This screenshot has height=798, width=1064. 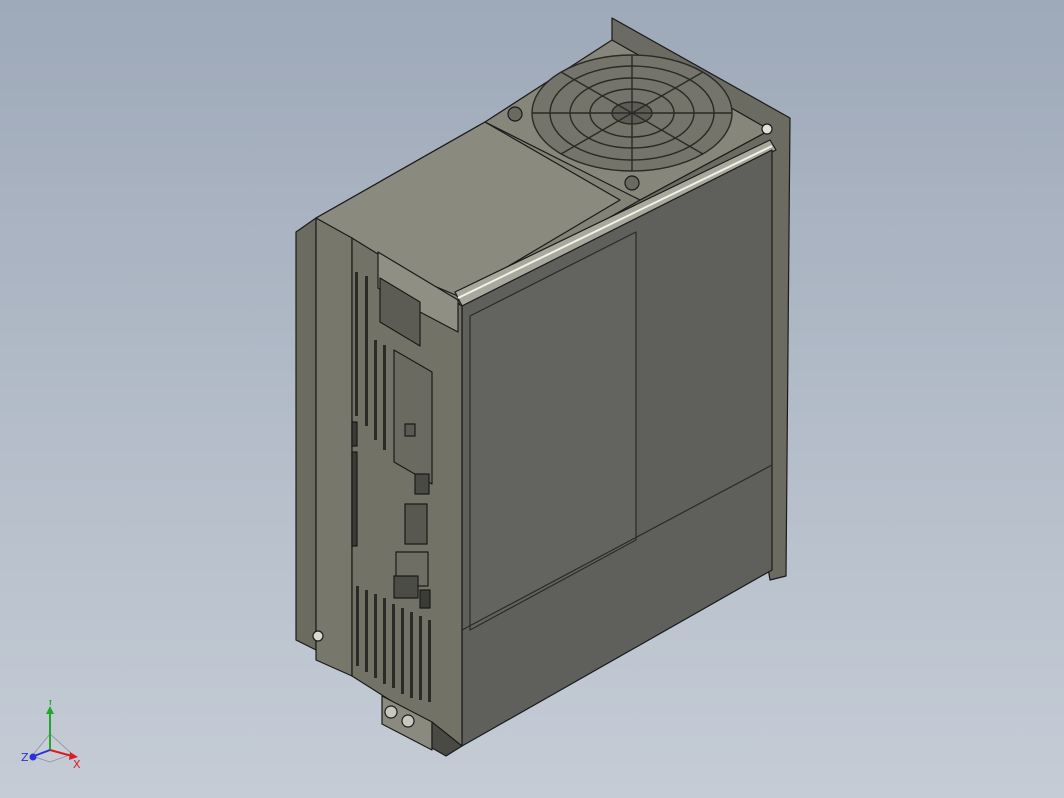 I want to click on cooling-fan-grille, so click(x=632, y=113).